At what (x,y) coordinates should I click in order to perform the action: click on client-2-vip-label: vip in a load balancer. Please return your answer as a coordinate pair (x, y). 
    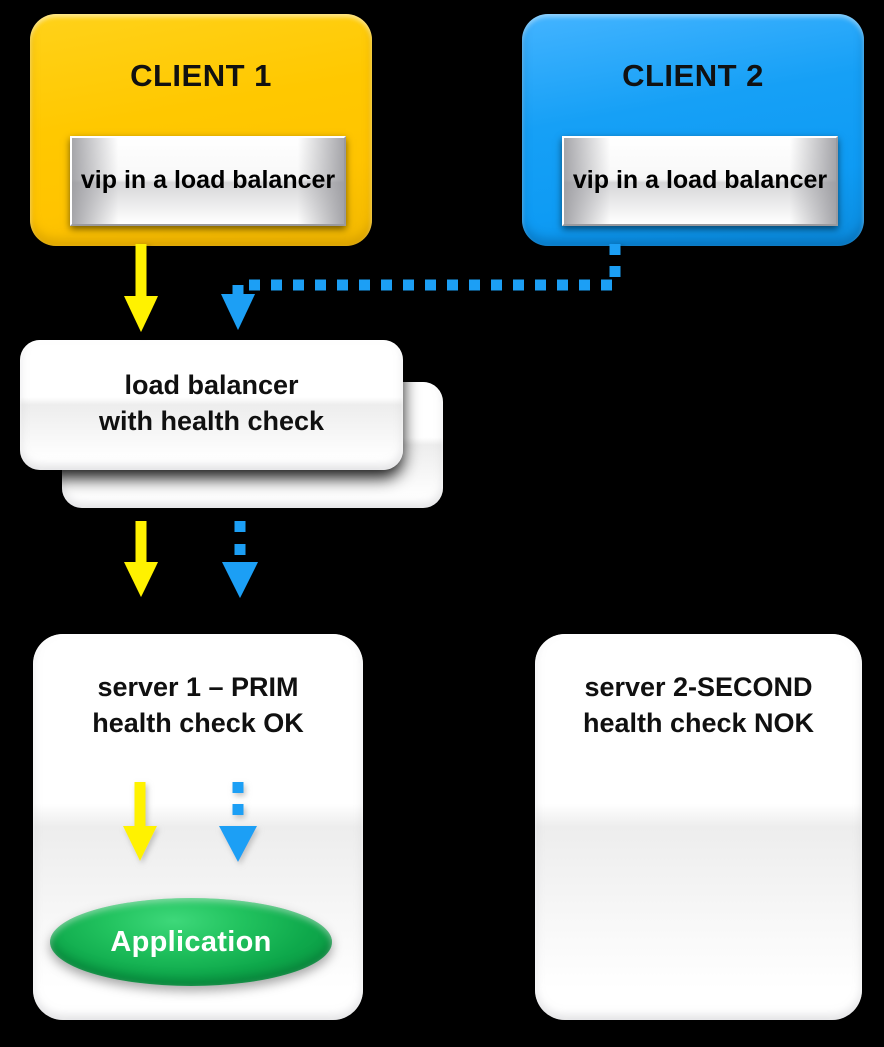
    Looking at the image, I should click on (700, 180).